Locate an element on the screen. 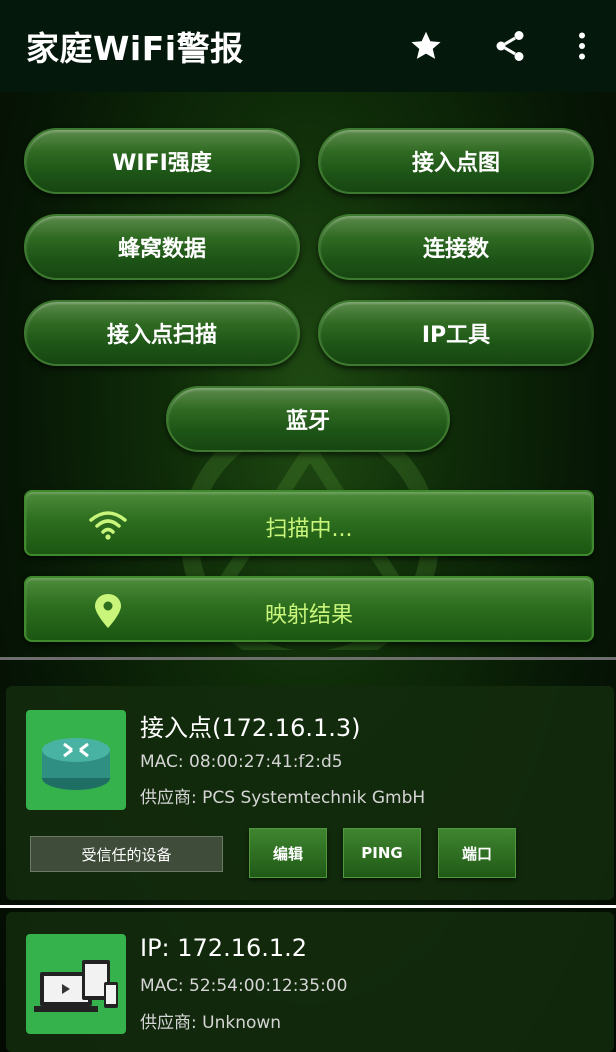 This screenshot has height=1052, width=616. card-divider is located at coordinates (308, 906).